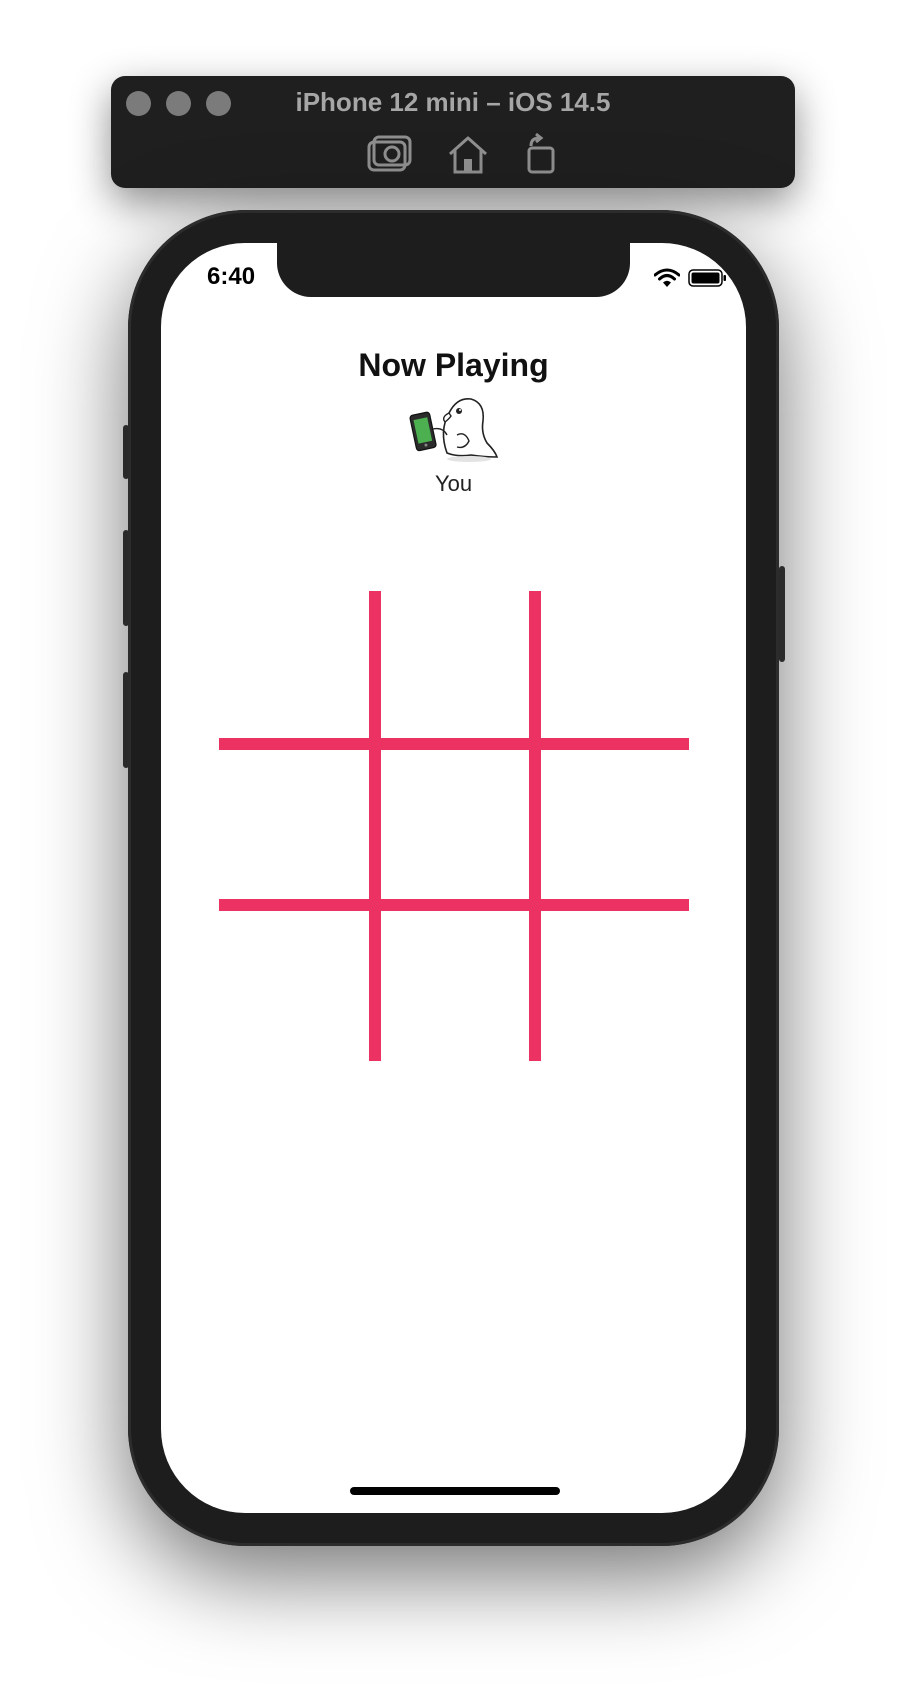  I want to click on camera-icon, so click(389, 153).